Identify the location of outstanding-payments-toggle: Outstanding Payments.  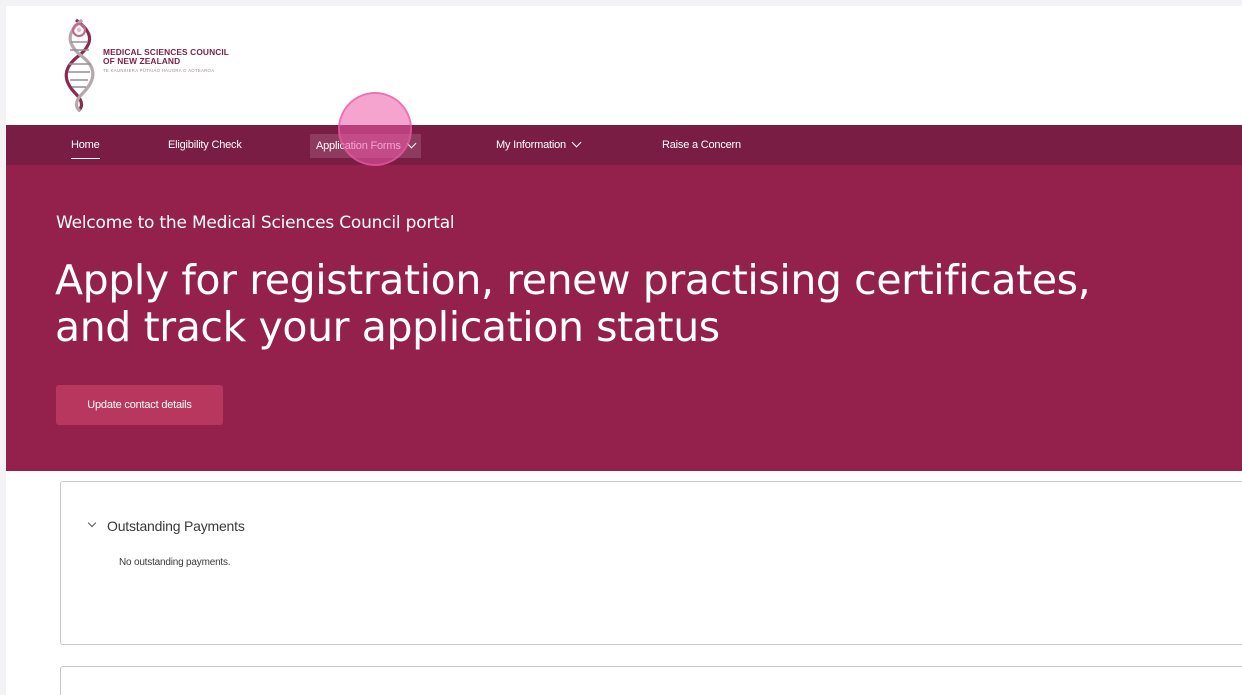
(166, 526).